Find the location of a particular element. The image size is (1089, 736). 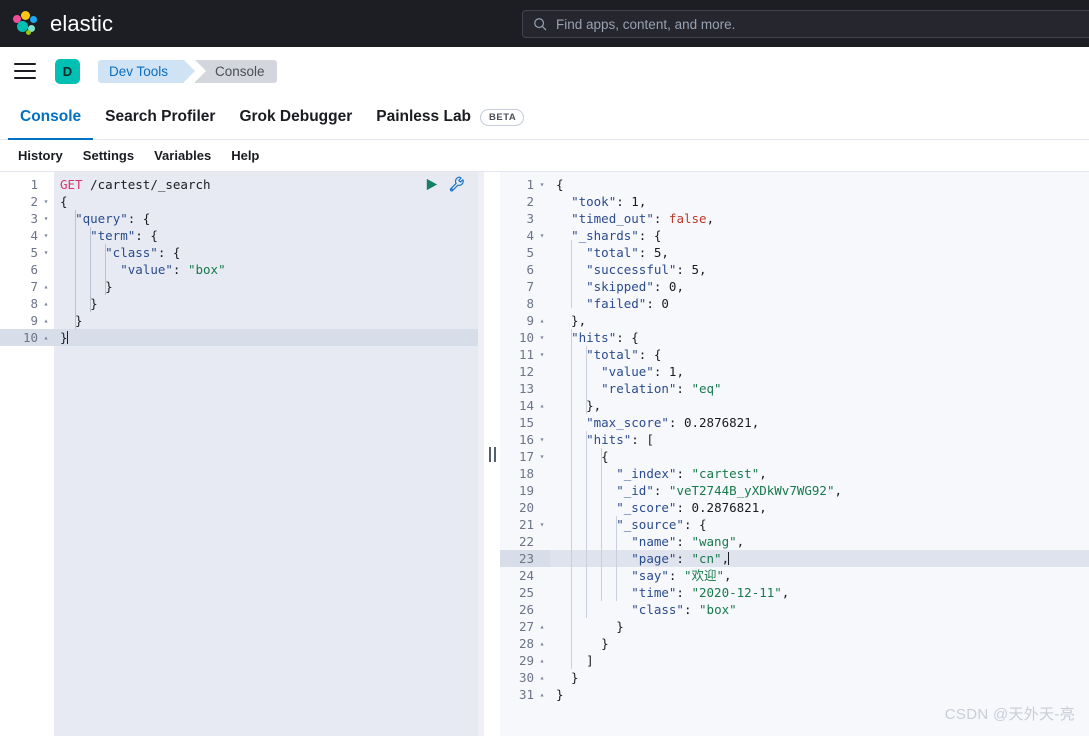

vertical-drag-handle-icon is located at coordinates (492, 454).